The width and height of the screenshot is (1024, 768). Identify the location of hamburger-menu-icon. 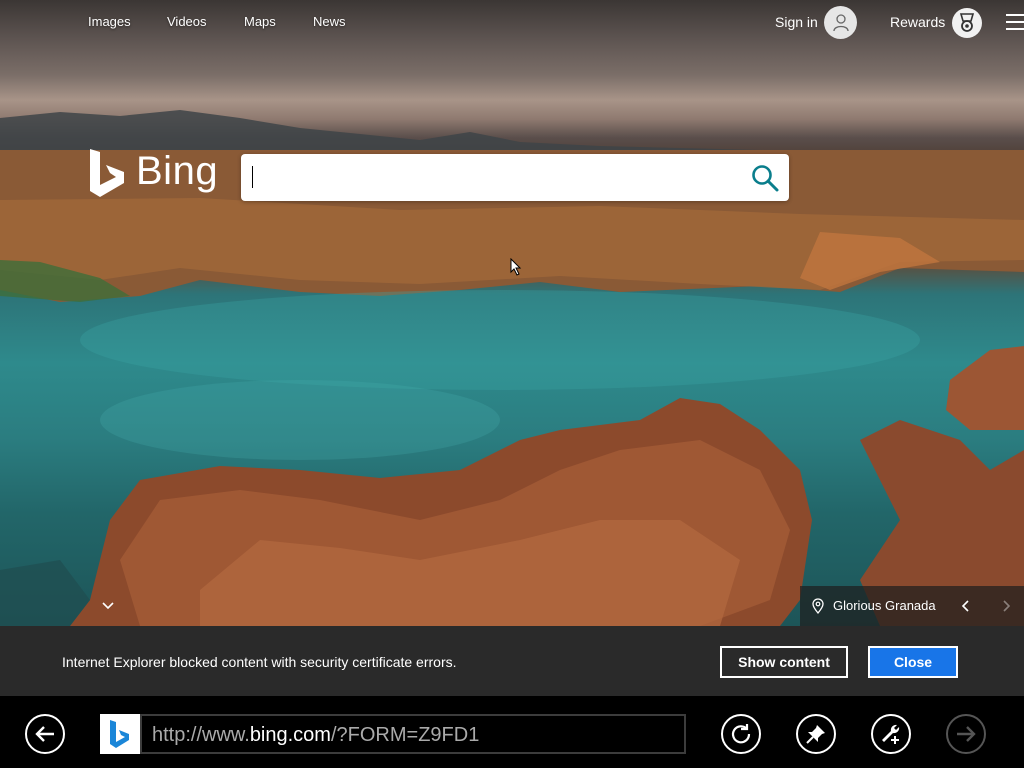
(1015, 22).